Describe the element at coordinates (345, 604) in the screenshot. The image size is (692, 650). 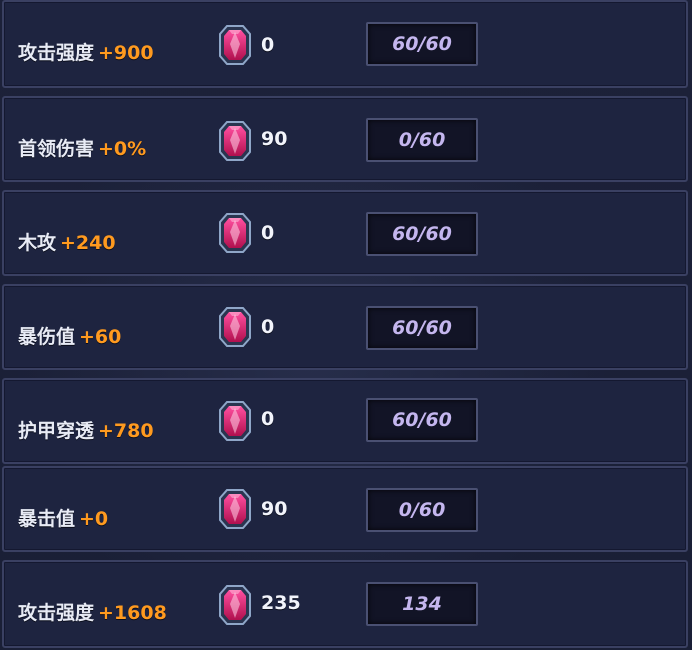
I see `stat-row-attack-2: 攻击强度 +1608 235 134` at that location.